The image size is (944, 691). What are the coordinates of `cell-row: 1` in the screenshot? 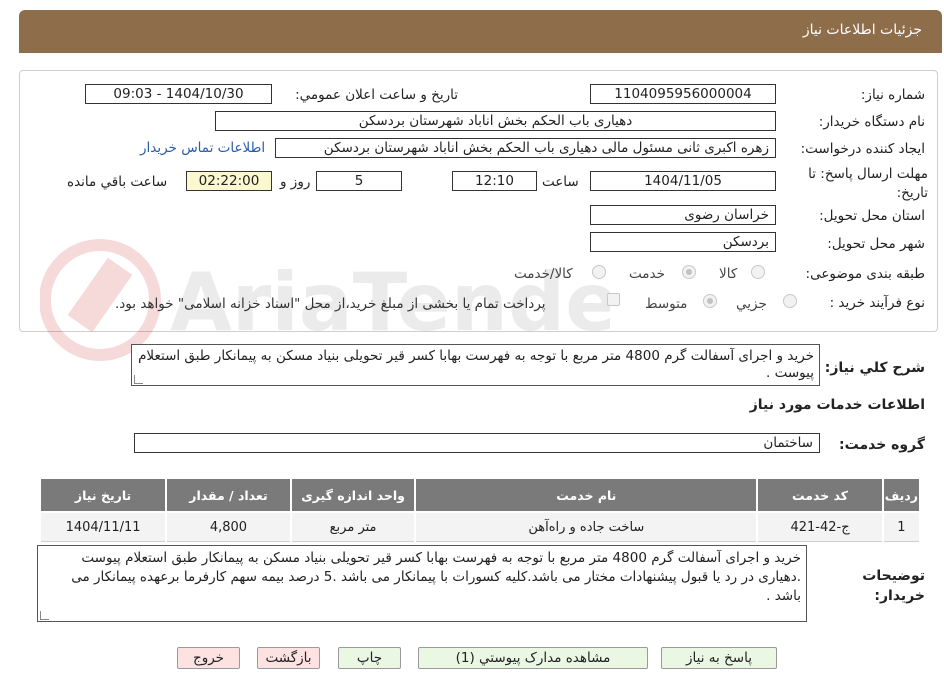 It's located at (901, 526).